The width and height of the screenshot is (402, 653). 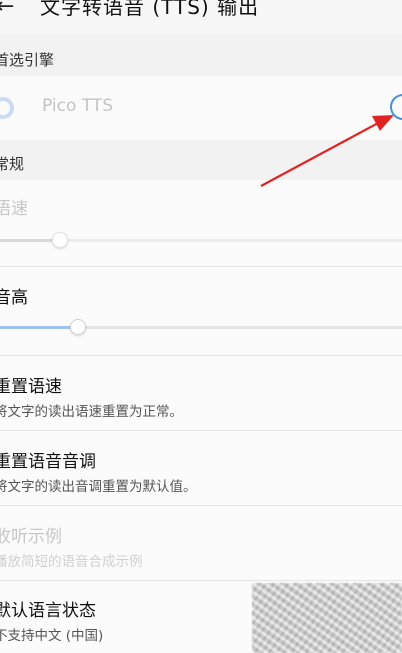 I want to click on annotation-arrow-icon, so click(x=327, y=151).